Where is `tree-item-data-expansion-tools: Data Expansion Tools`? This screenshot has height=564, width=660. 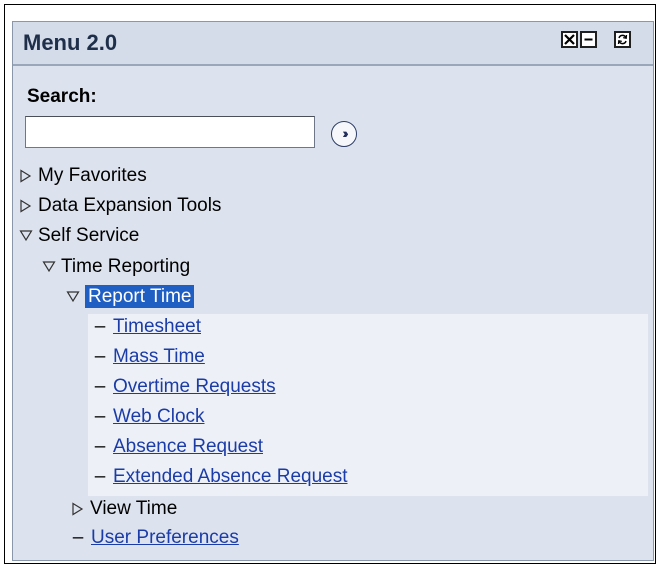 tree-item-data-expansion-tools: Data Expansion Tools is located at coordinates (120, 206).